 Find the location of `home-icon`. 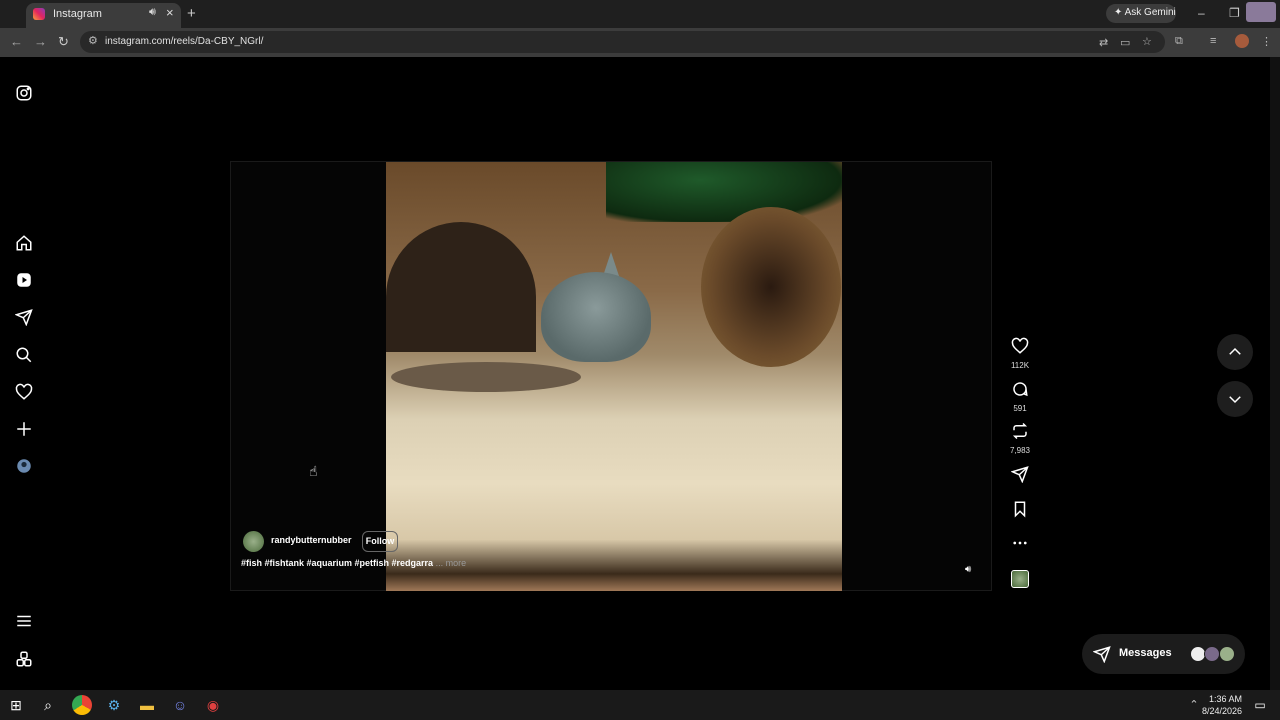

home-icon is located at coordinates (24, 243).